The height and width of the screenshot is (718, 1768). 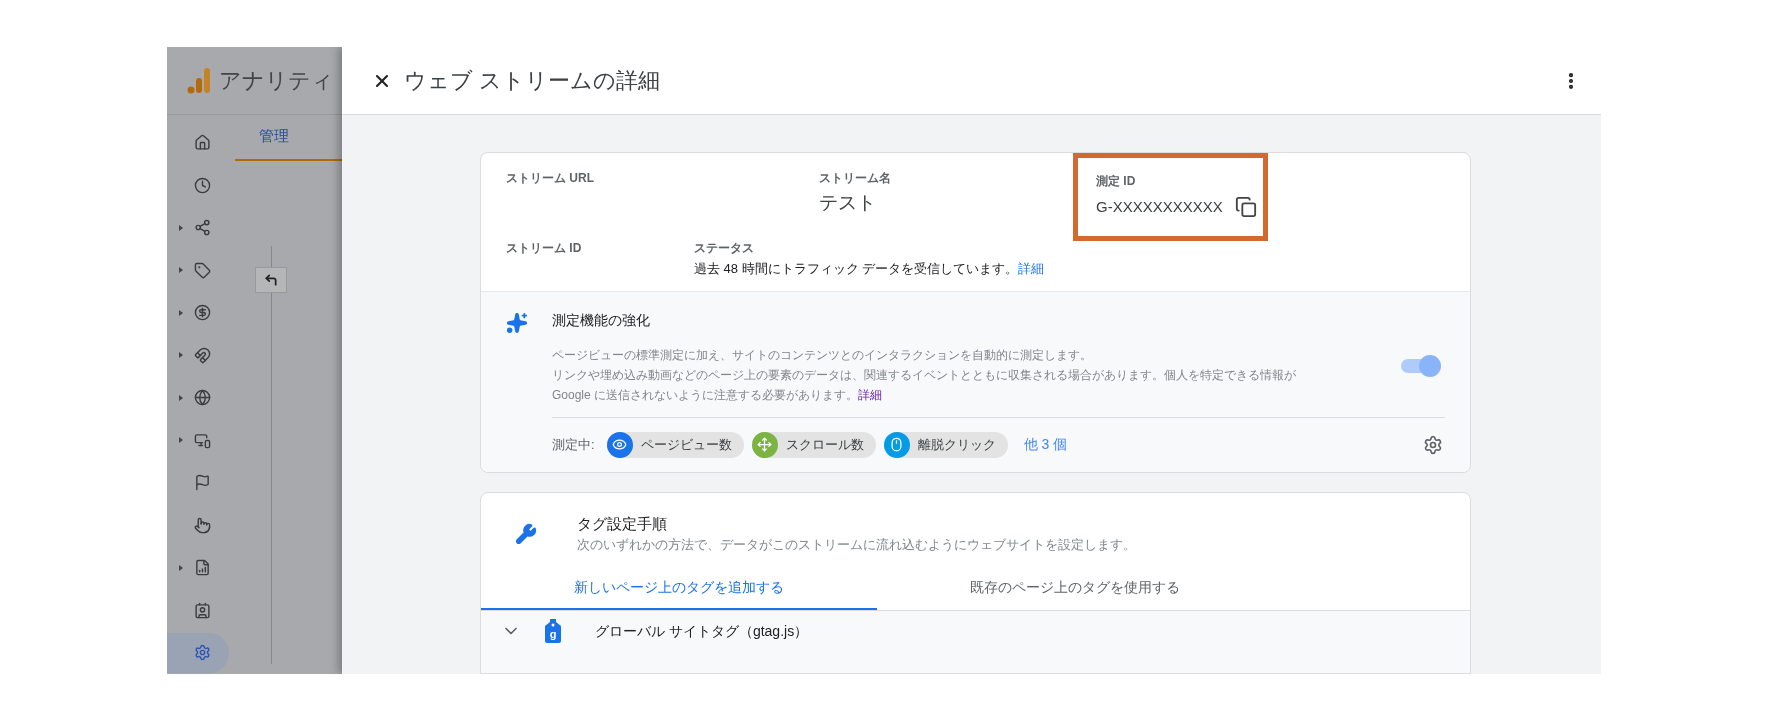 What do you see at coordinates (202, 355) in the screenshot?
I see `magnet-icon` at bounding box center [202, 355].